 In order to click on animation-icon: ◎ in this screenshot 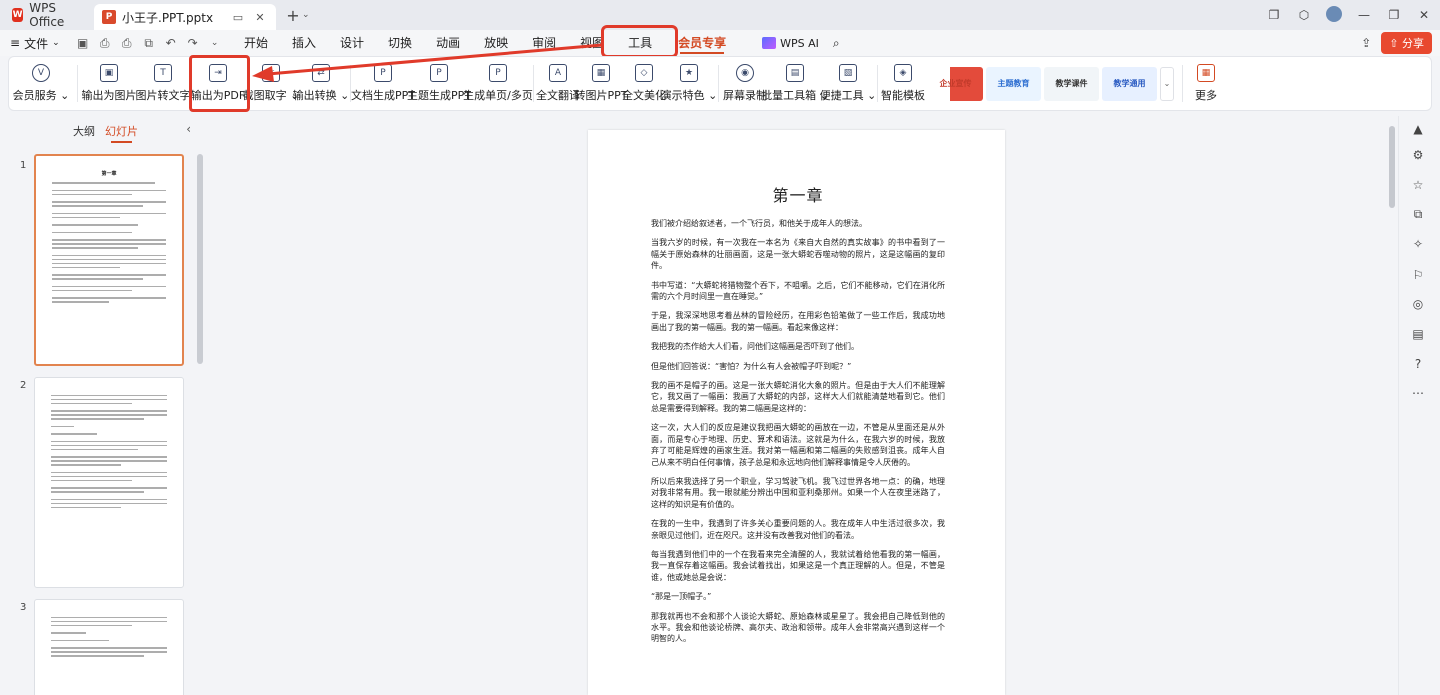, I will do `click(1418, 306)`.